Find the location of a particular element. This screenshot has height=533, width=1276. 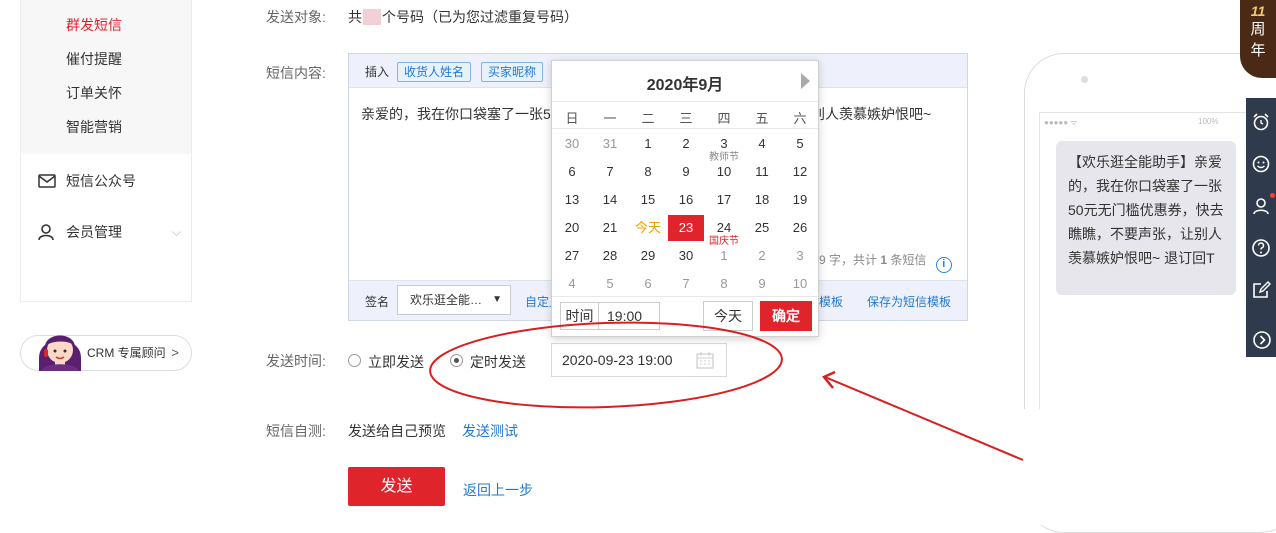

annotation-overlay is located at coordinates (726, 391).